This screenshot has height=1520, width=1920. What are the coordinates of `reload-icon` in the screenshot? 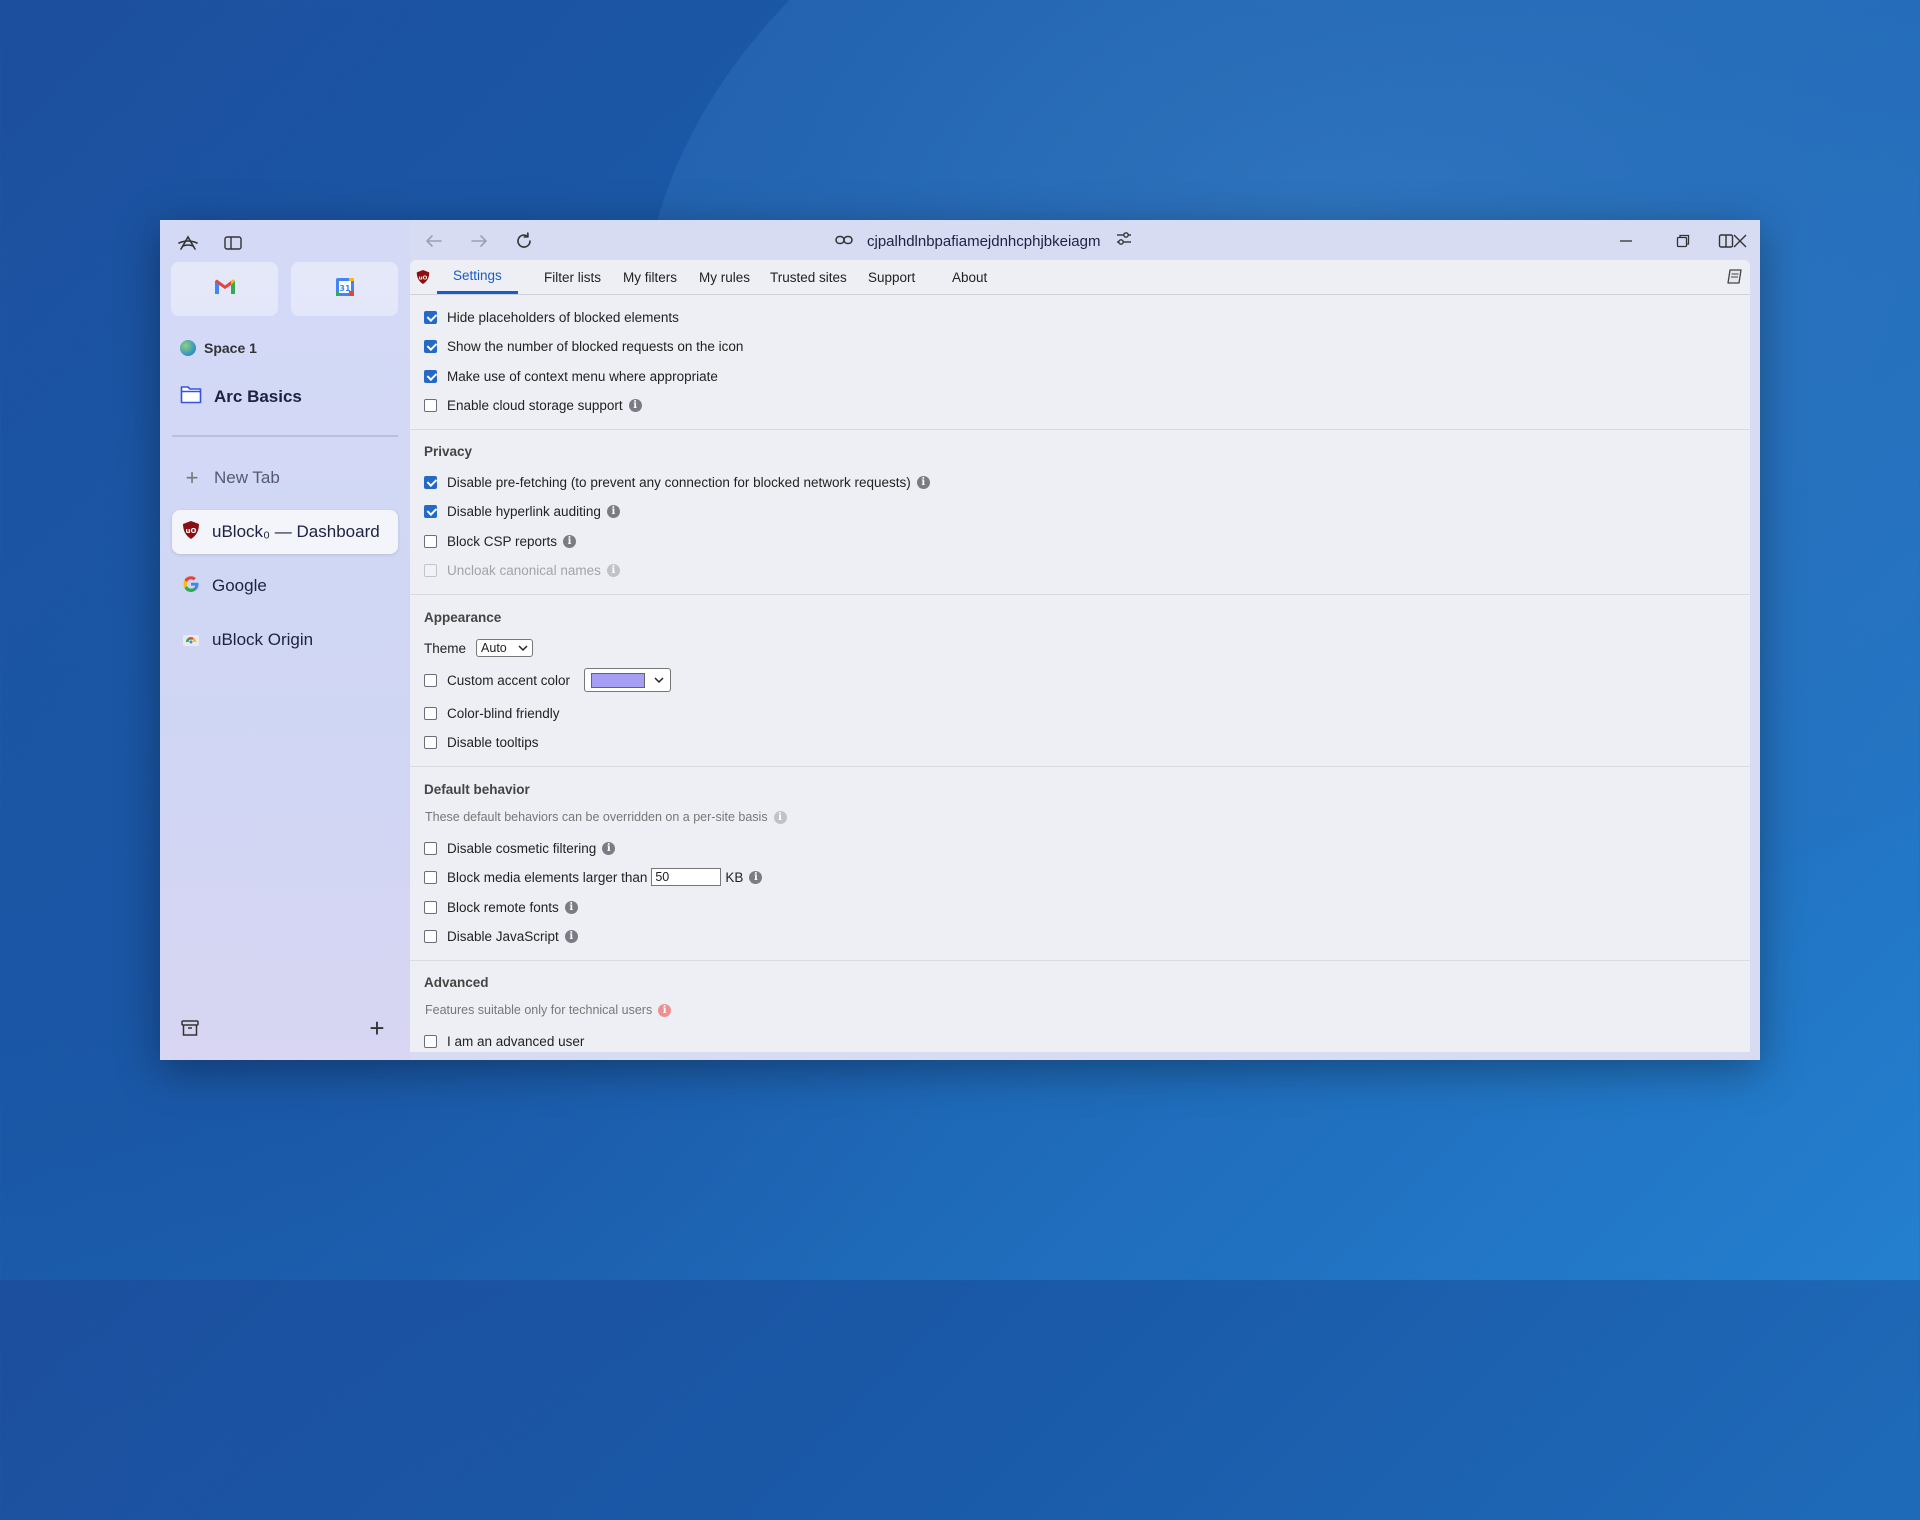 It's located at (524, 241).